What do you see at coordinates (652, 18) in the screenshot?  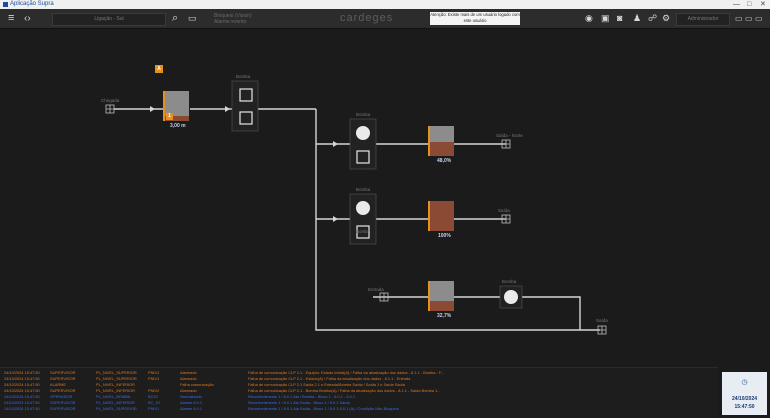 I see `group-icon: ☍` at bounding box center [652, 18].